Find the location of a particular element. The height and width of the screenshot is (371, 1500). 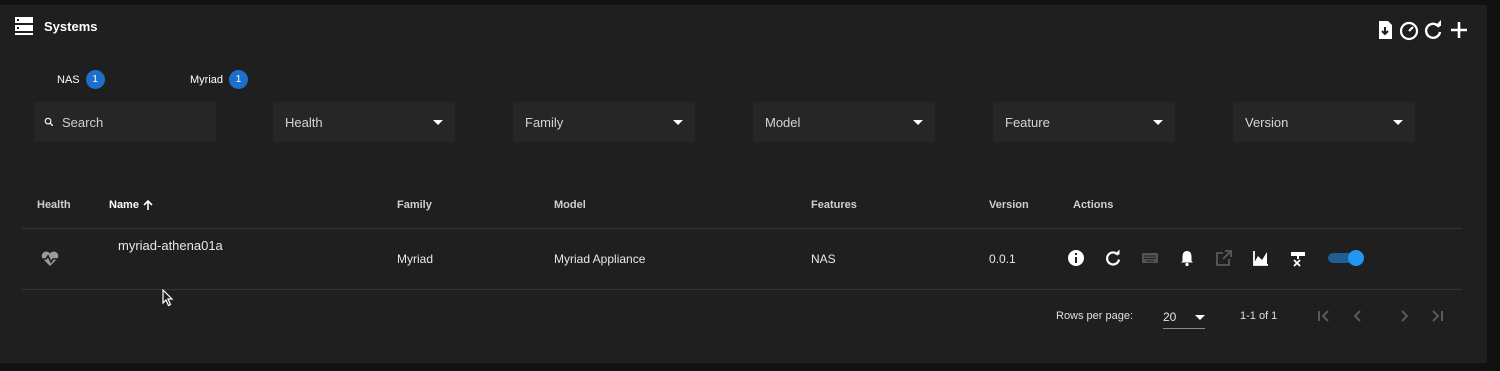

version-filter-label: Version is located at coordinates (1267, 122).